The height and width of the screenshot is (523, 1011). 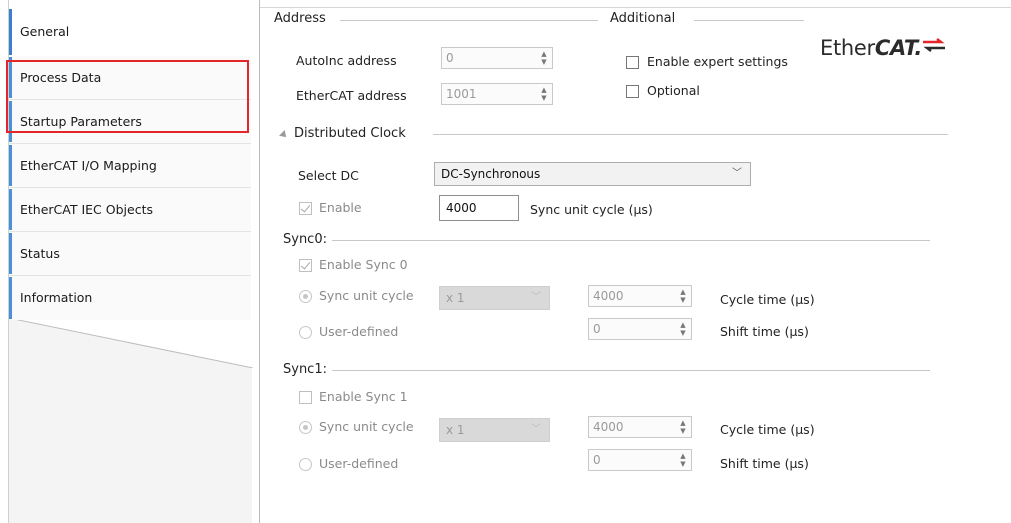 I want to click on sync0-cycle-time-value: 4000, so click(x=608, y=296).